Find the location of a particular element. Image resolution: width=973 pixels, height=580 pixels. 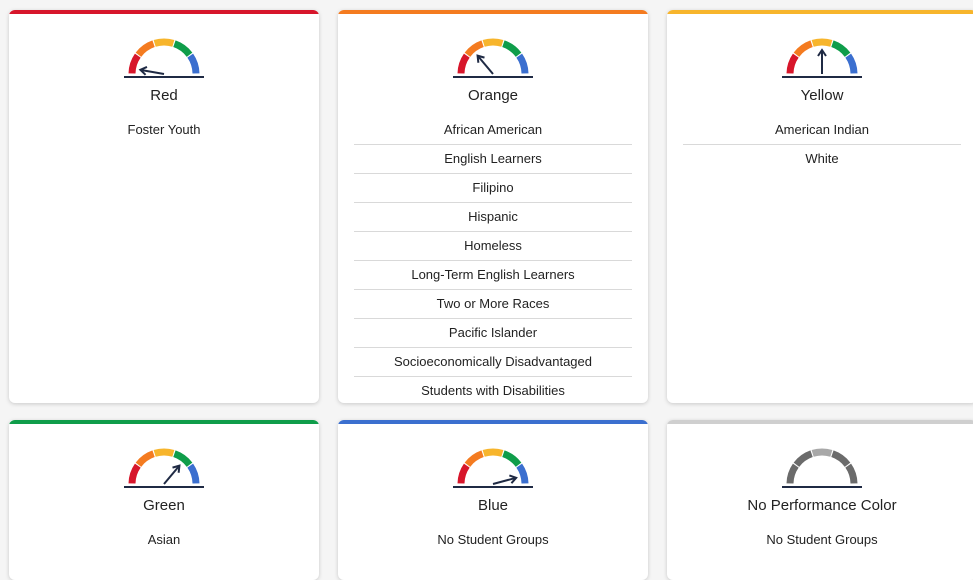

student-group-item: Asian is located at coordinates (164, 539).